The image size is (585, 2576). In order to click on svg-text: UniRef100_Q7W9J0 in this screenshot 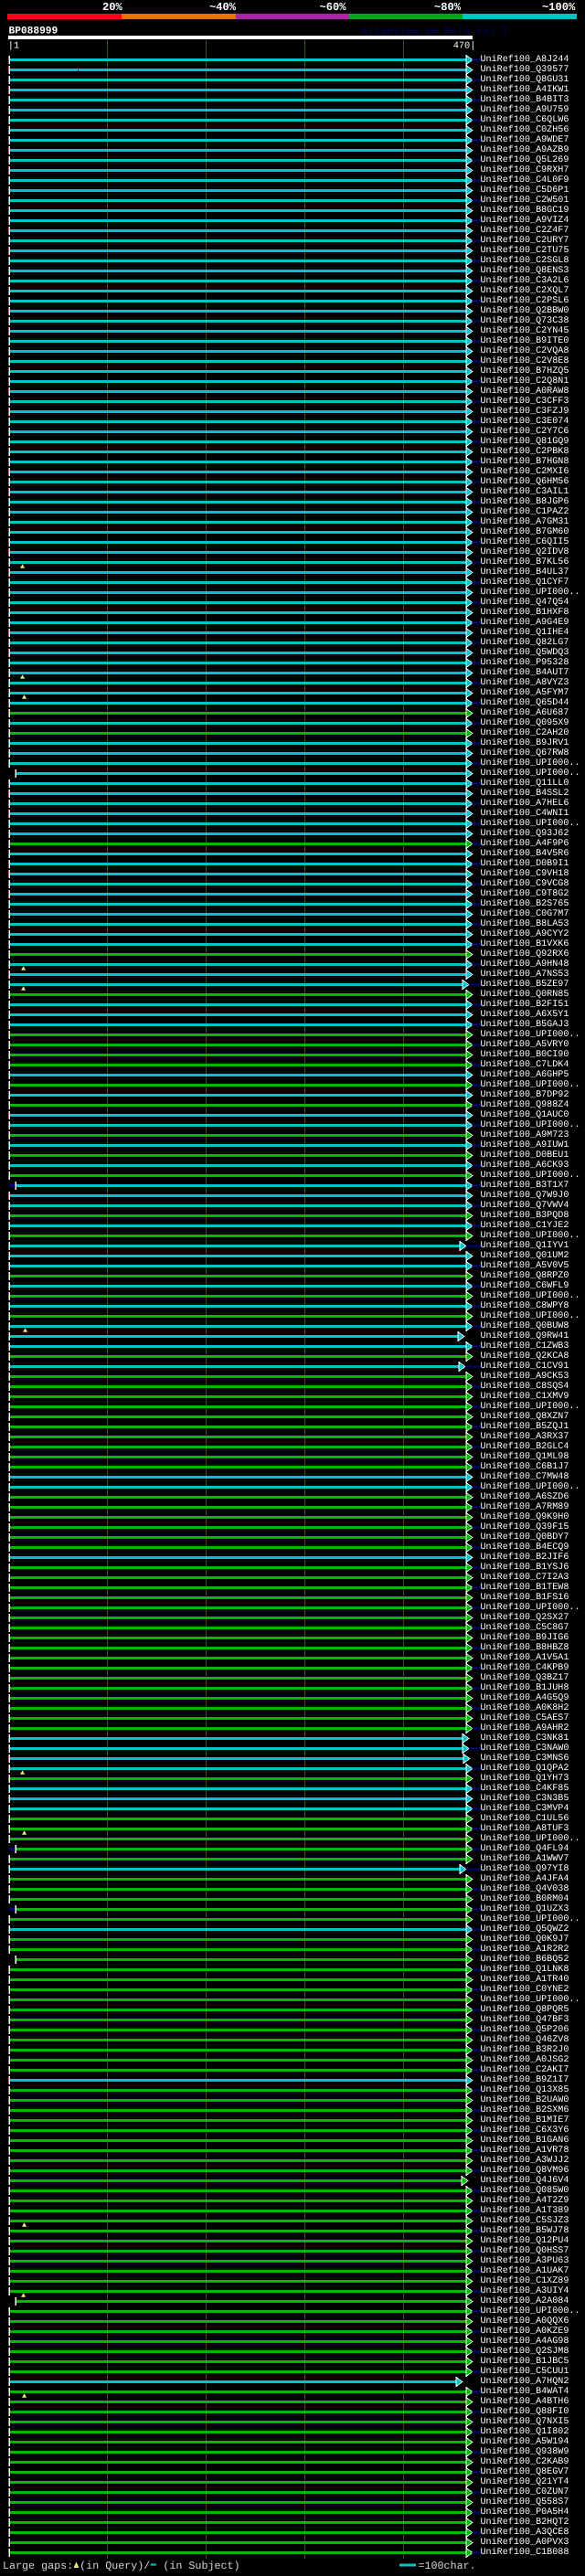, I will do `click(525, 1195)`.